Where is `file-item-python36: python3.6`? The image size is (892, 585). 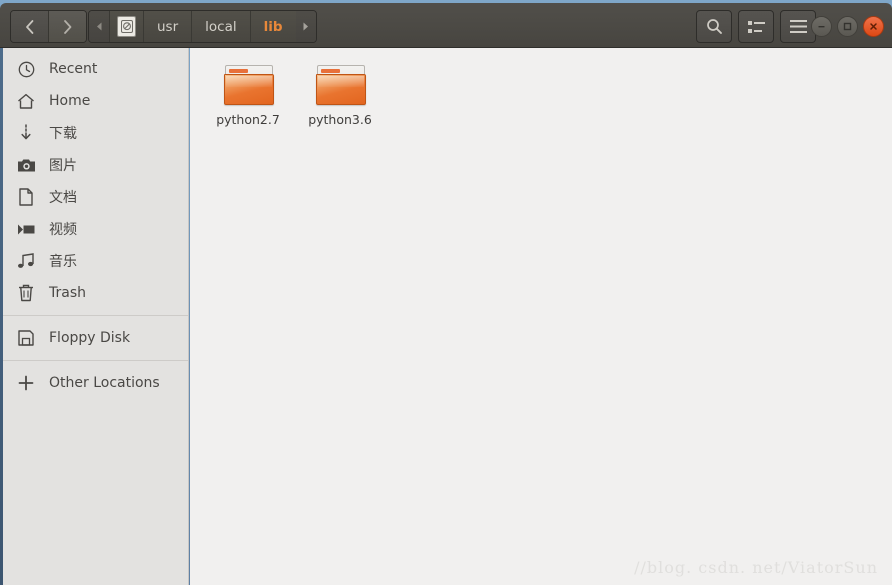
file-item-python36: python3.6 is located at coordinates (340, 91).